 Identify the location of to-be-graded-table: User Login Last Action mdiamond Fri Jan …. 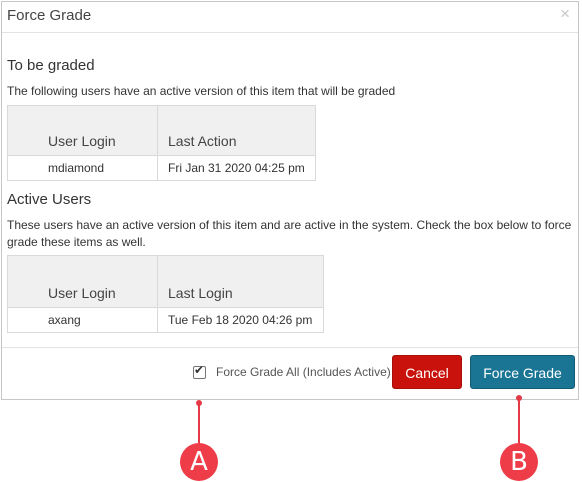
(161, 143).